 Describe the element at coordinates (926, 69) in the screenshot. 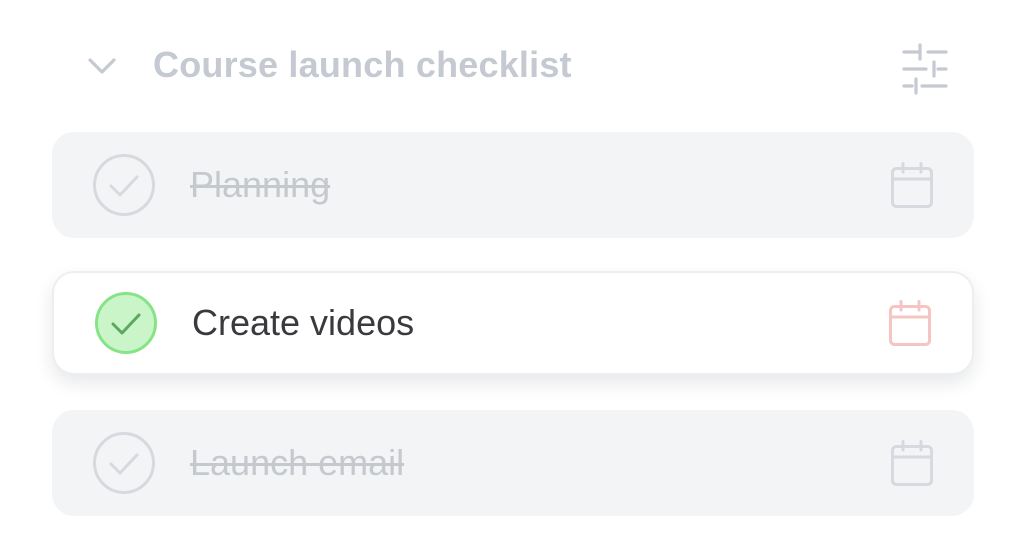

I see `sliders-icon` at that location.